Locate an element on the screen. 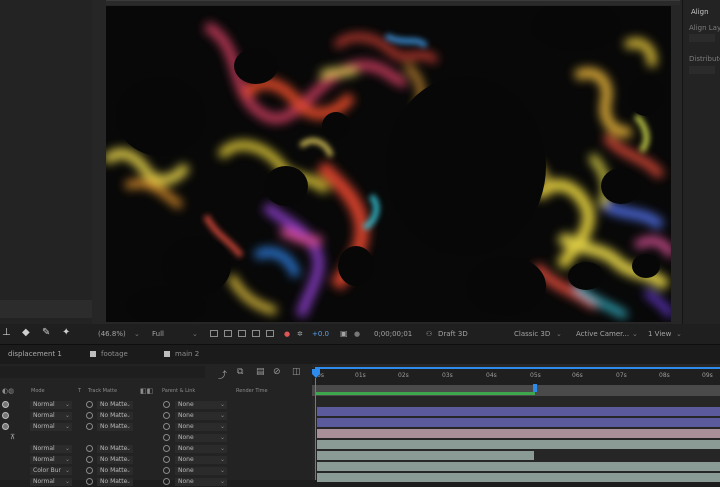 This screenshot has width=720, height=487. work-area-end-handle is located at coordinates (535, 388).